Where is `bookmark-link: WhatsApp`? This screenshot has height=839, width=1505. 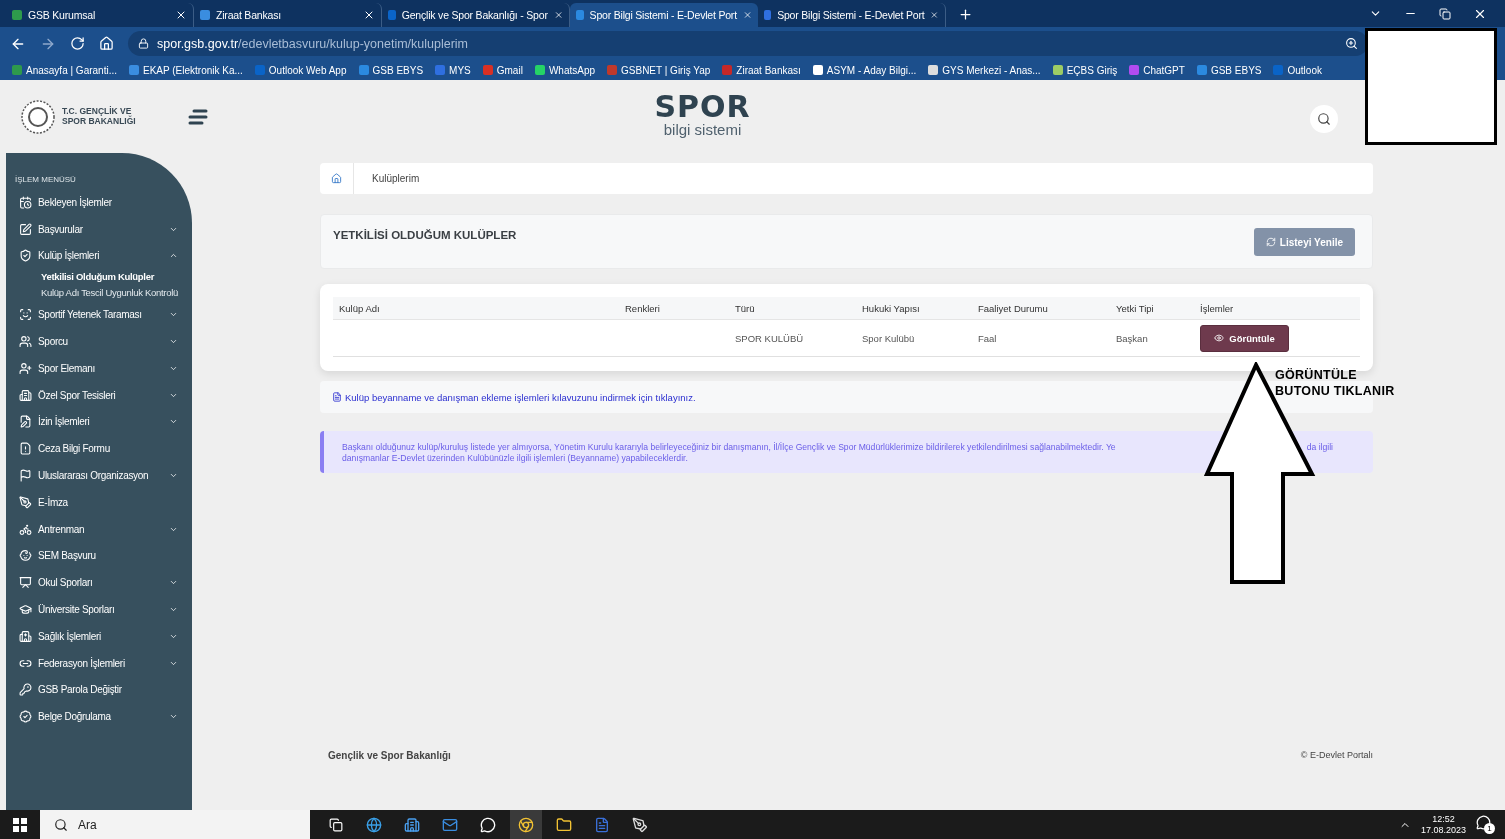 bookmark-link: WhatsApp is located at coordinates (564, 70).